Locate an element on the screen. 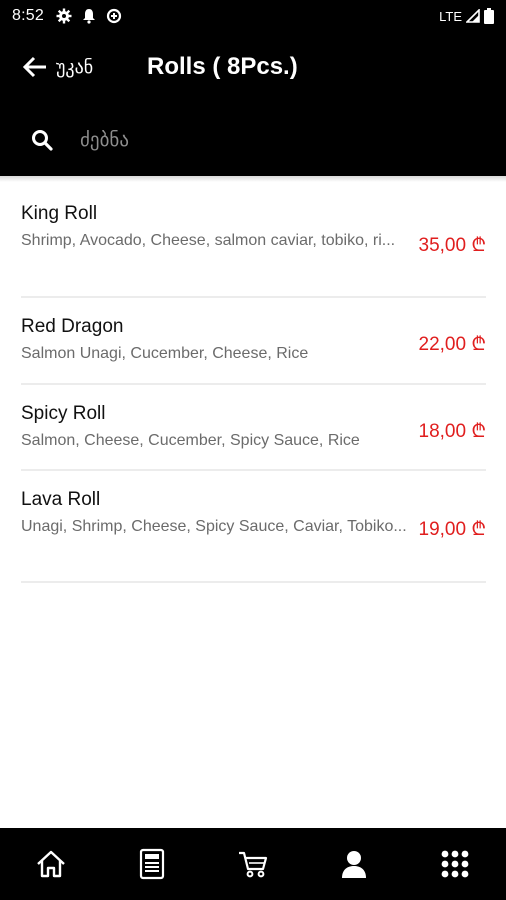 The image size is (506, 900). network-type: LTE is located at coordinates (450, 16).